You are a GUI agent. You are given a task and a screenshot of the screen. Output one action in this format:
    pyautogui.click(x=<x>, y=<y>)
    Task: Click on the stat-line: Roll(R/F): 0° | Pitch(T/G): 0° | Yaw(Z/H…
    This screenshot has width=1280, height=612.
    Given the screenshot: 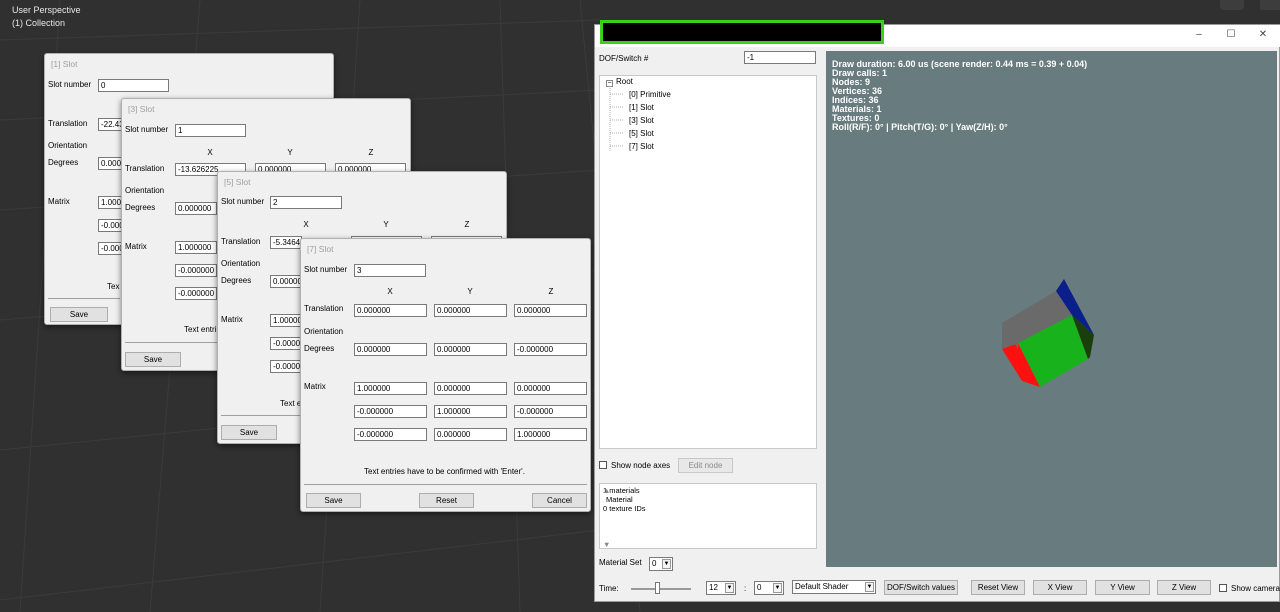 What is the action you would take?
    pyautogui.click(x=920, y=127)
    